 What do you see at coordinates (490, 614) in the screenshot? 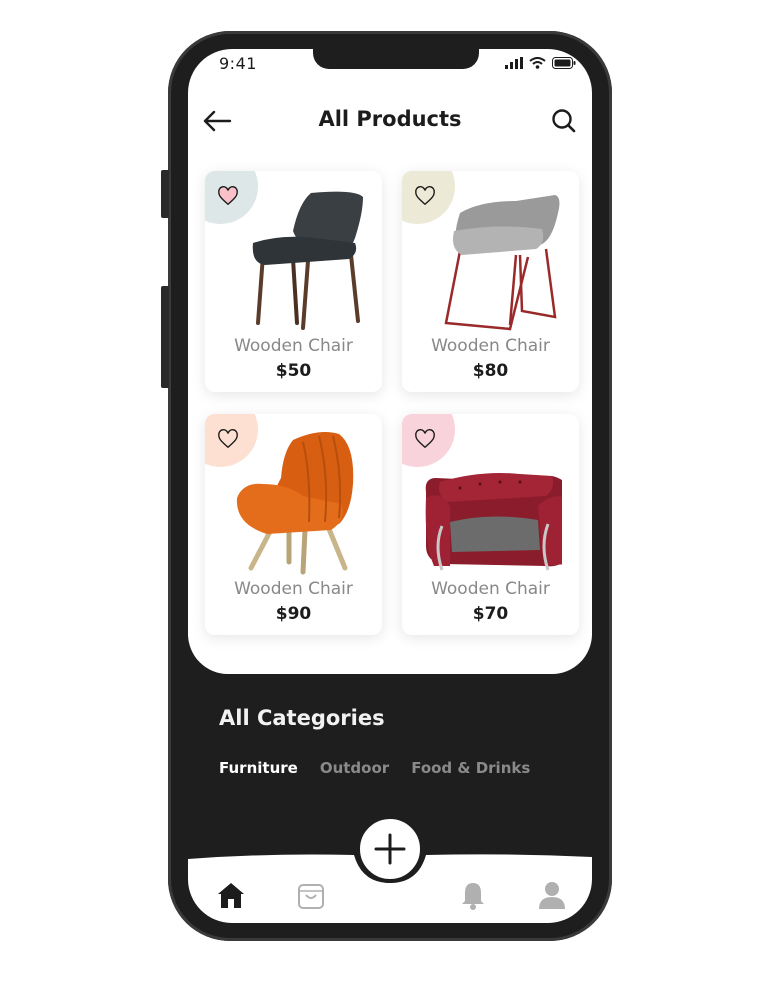
I see `product-price: $70` at bounding box center [490, 614].